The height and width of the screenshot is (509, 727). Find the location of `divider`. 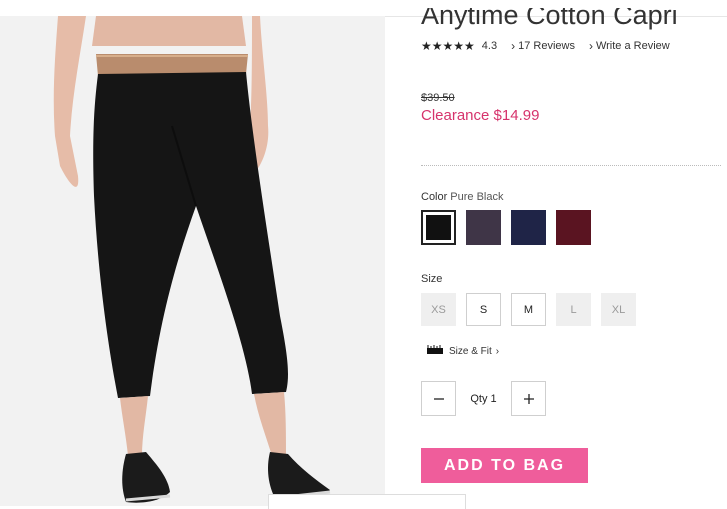

divider is located at coordinates (571, 165).